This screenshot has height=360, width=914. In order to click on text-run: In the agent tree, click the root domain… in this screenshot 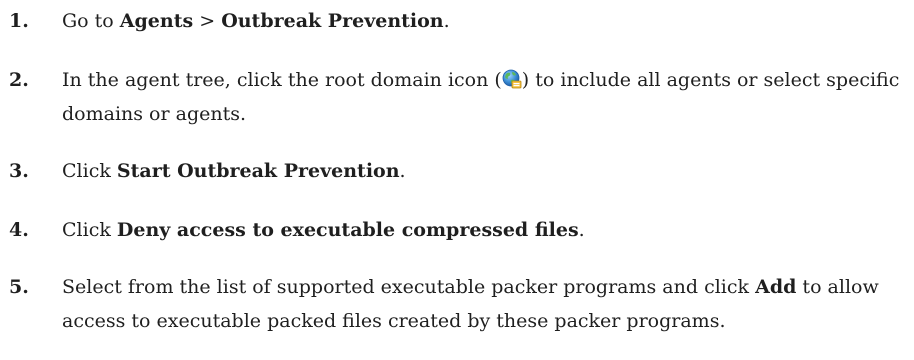, I will do `click(282, 80)`.